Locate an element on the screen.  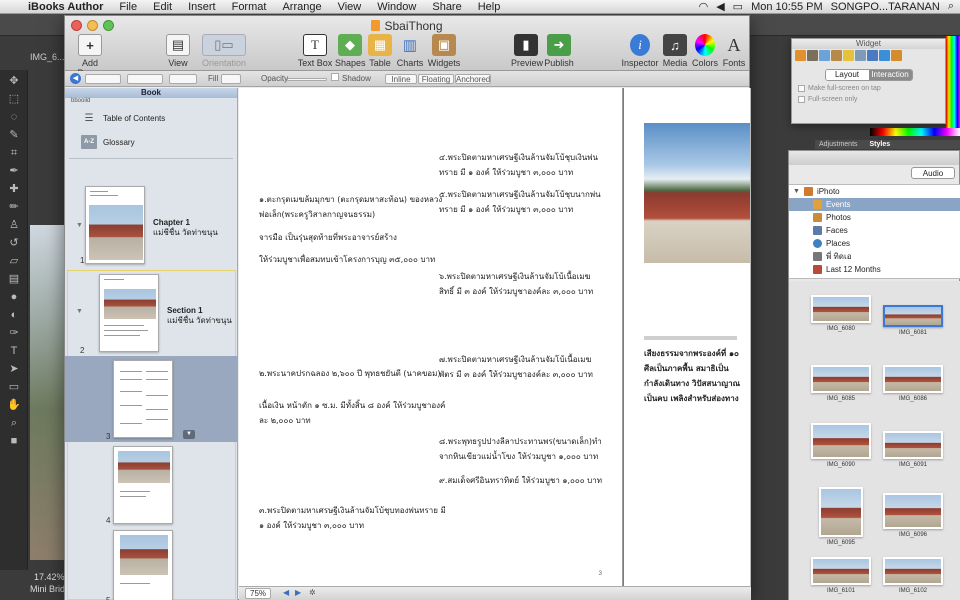
media-thumbnail: IMG_6101 is located at coordinates (841, 575).